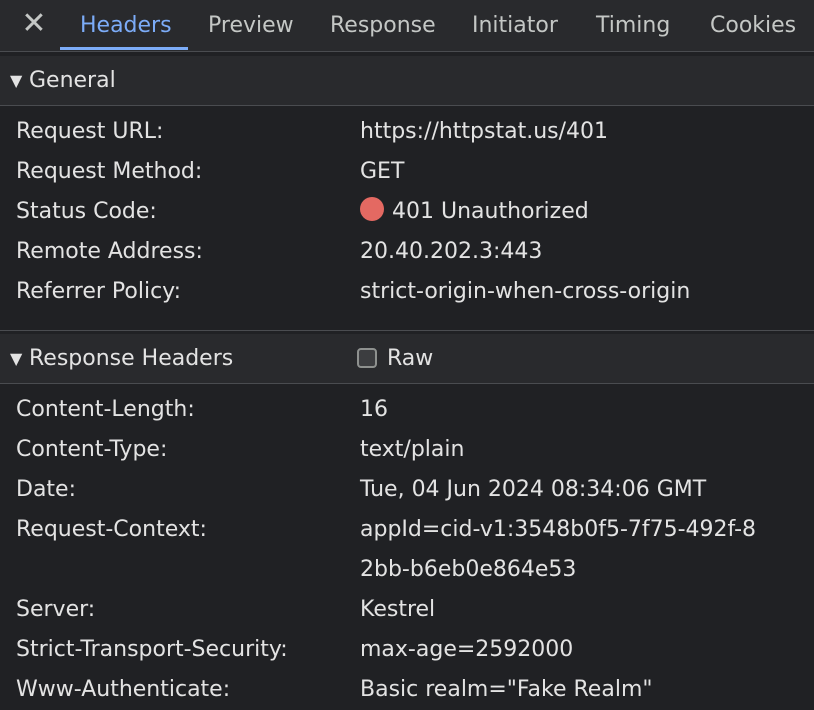 The width and height of the screenshot is (814, 710). I want to click on header-key: Www-Authenticate:, so click(123, 689).